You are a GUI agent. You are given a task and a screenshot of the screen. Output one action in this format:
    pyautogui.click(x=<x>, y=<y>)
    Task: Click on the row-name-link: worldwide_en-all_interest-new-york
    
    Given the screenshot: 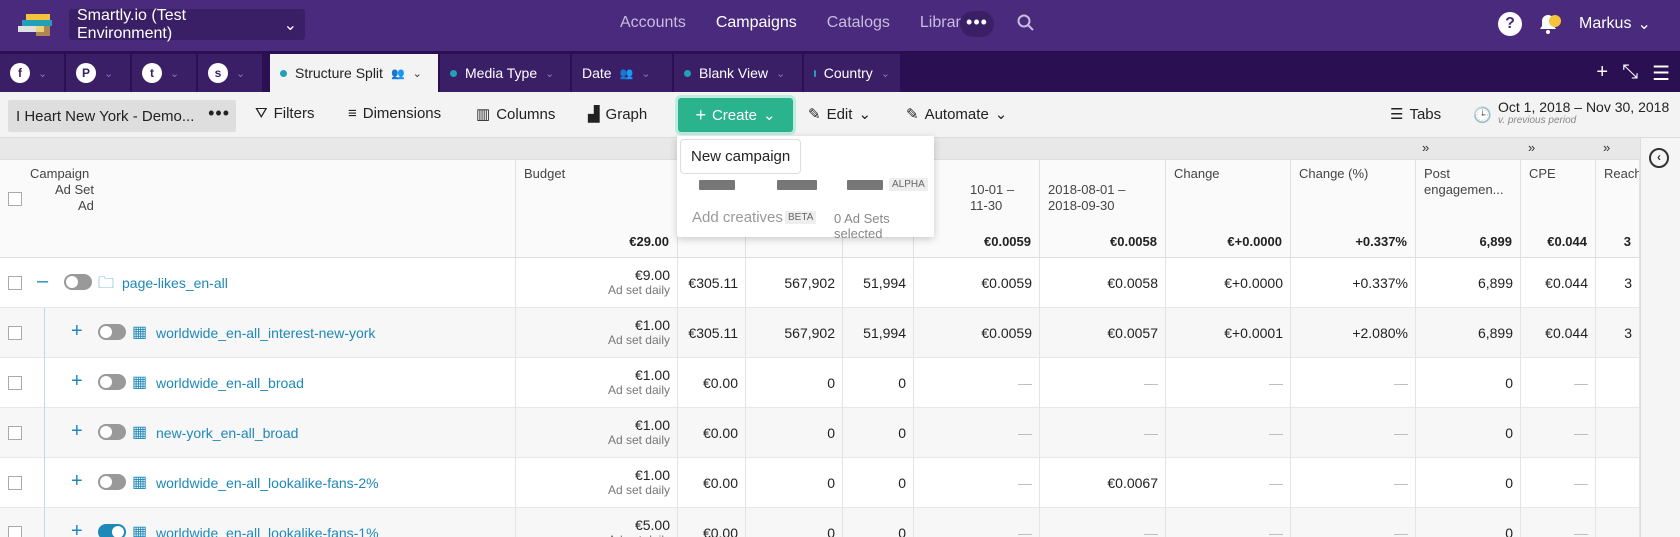 What is the action you would take?
    pyautogui.click(x=265, y=333)
    